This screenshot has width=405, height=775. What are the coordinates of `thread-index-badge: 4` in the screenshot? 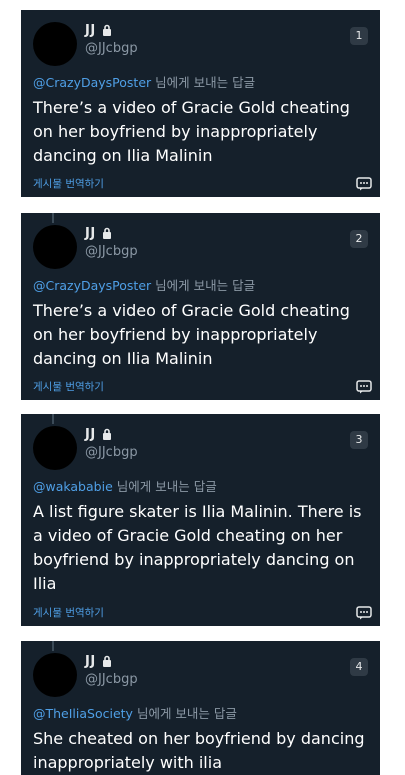 It's located at (359, 667).